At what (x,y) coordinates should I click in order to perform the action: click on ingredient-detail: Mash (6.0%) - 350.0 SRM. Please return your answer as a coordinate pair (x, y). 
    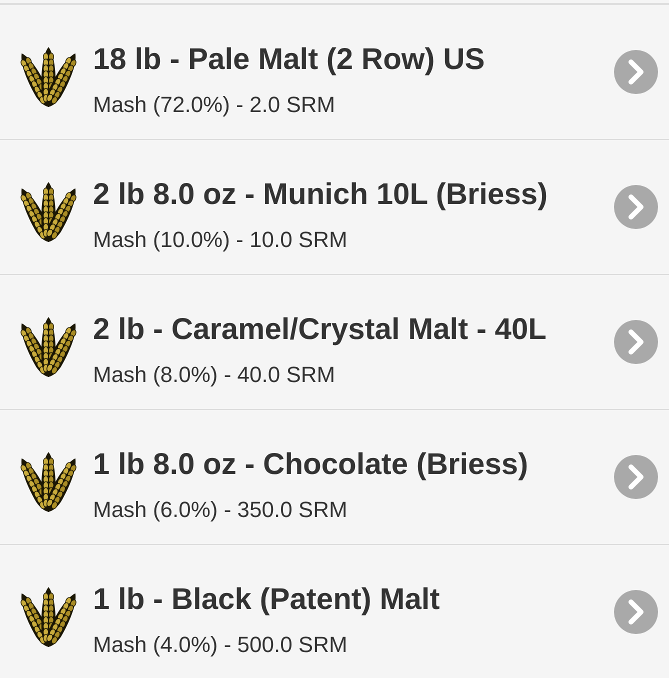
    Looking at the image, I should click on (220, 510).